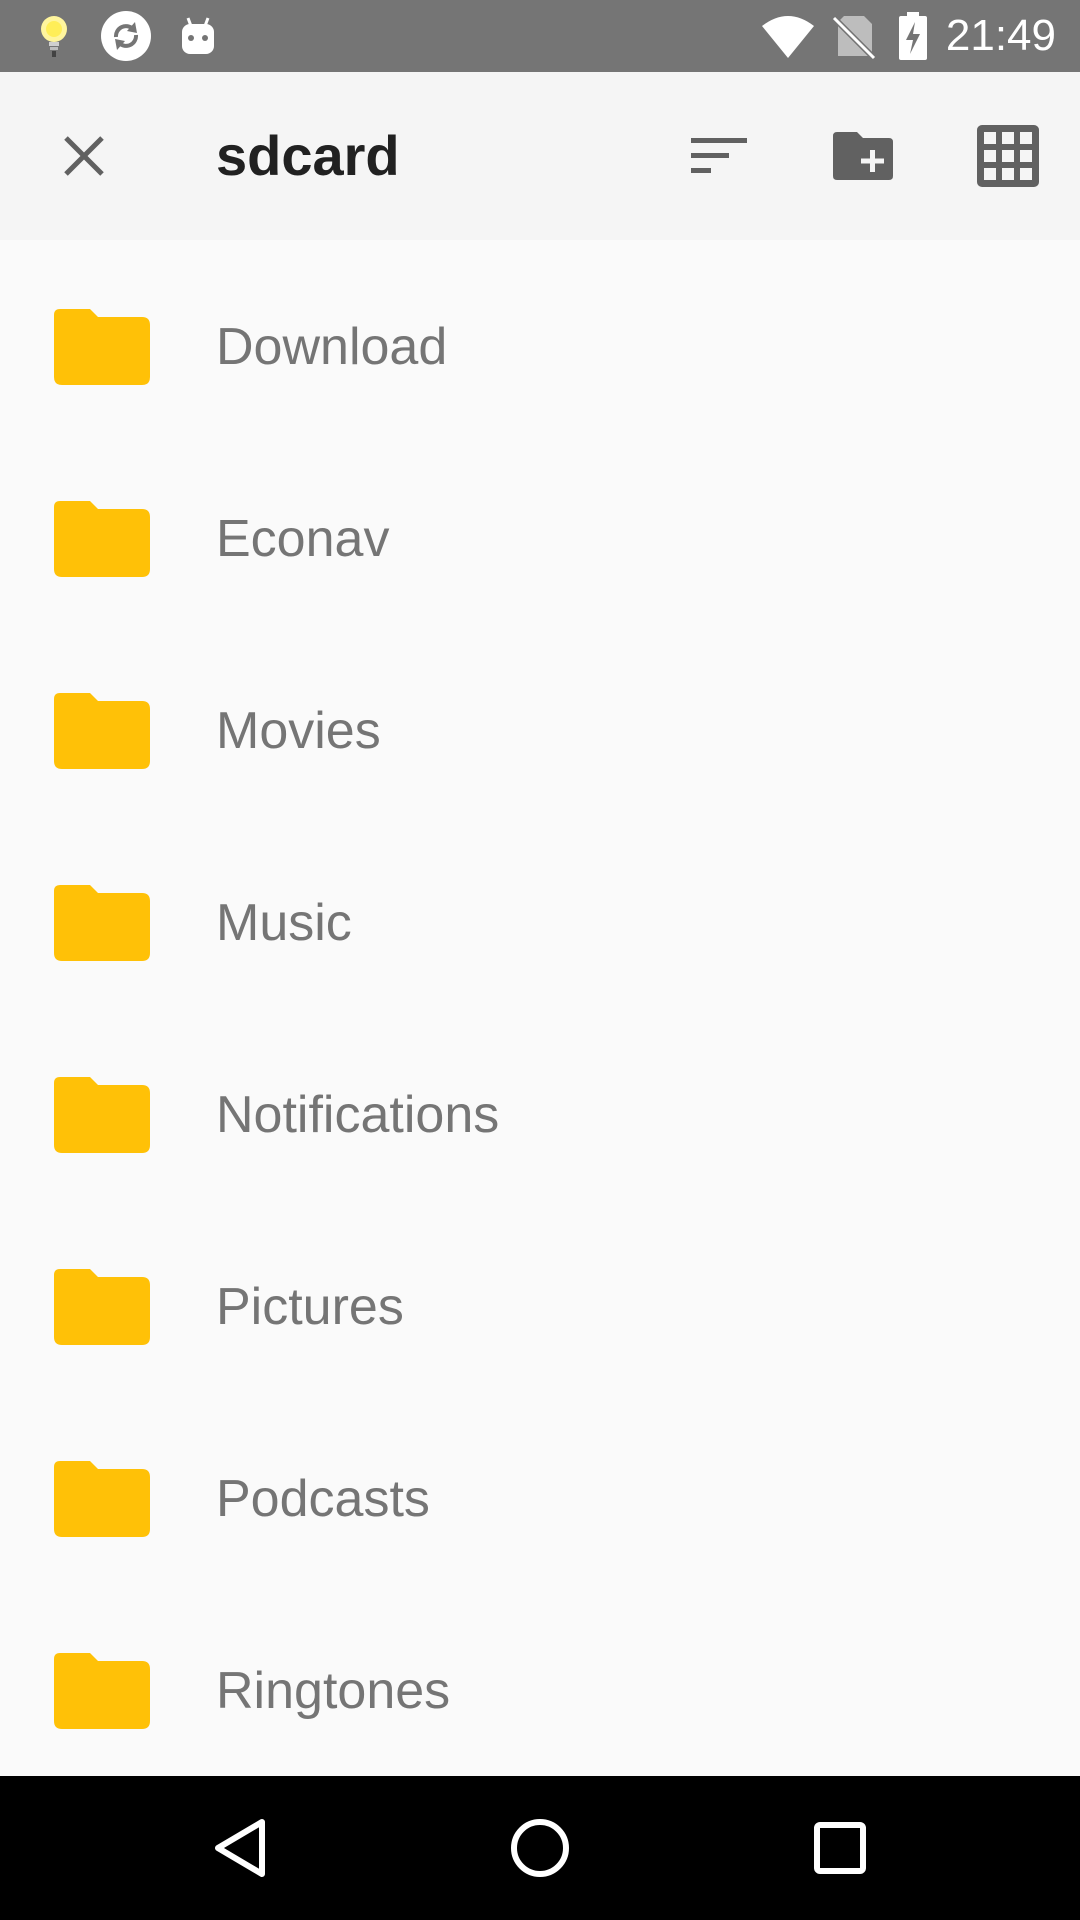 The width and height of the screenshot is (1080, 1920). What do you see at coordinates (1000, 35) in the screenshot?
I see `status-time: 21:49` at bounding box center [1000, 35].